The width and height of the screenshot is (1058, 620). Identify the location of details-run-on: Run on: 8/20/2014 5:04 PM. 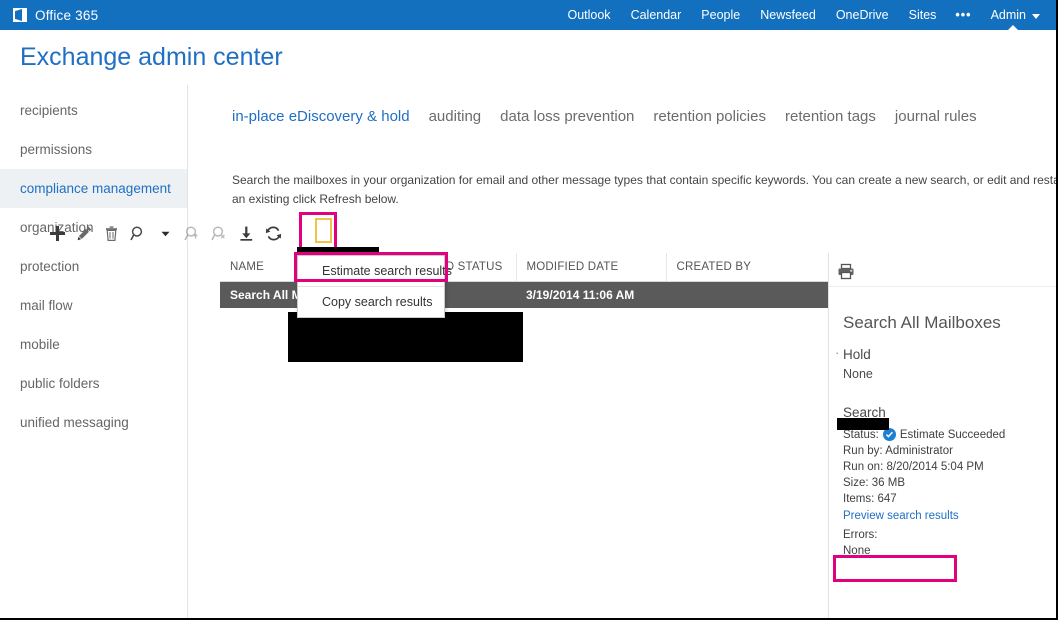
(913, 467).